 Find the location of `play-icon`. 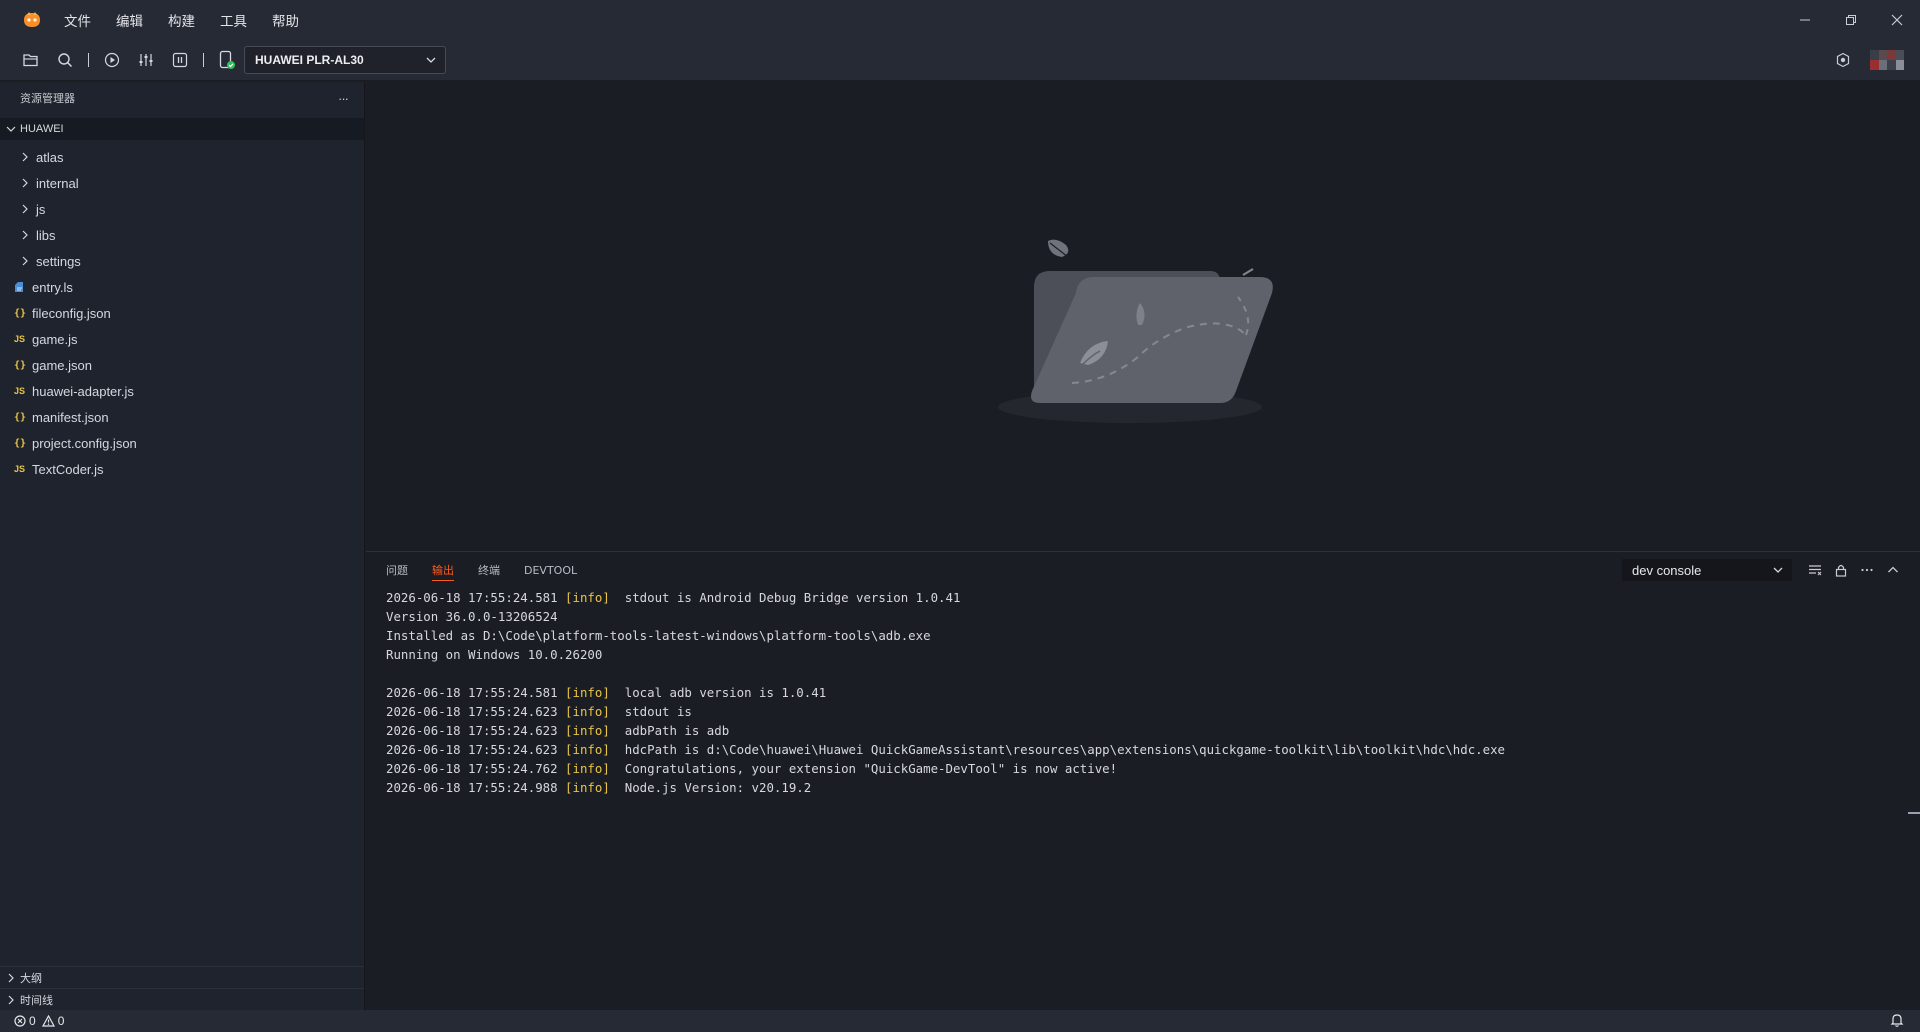

play-icon is located at coordinates (112, 59).